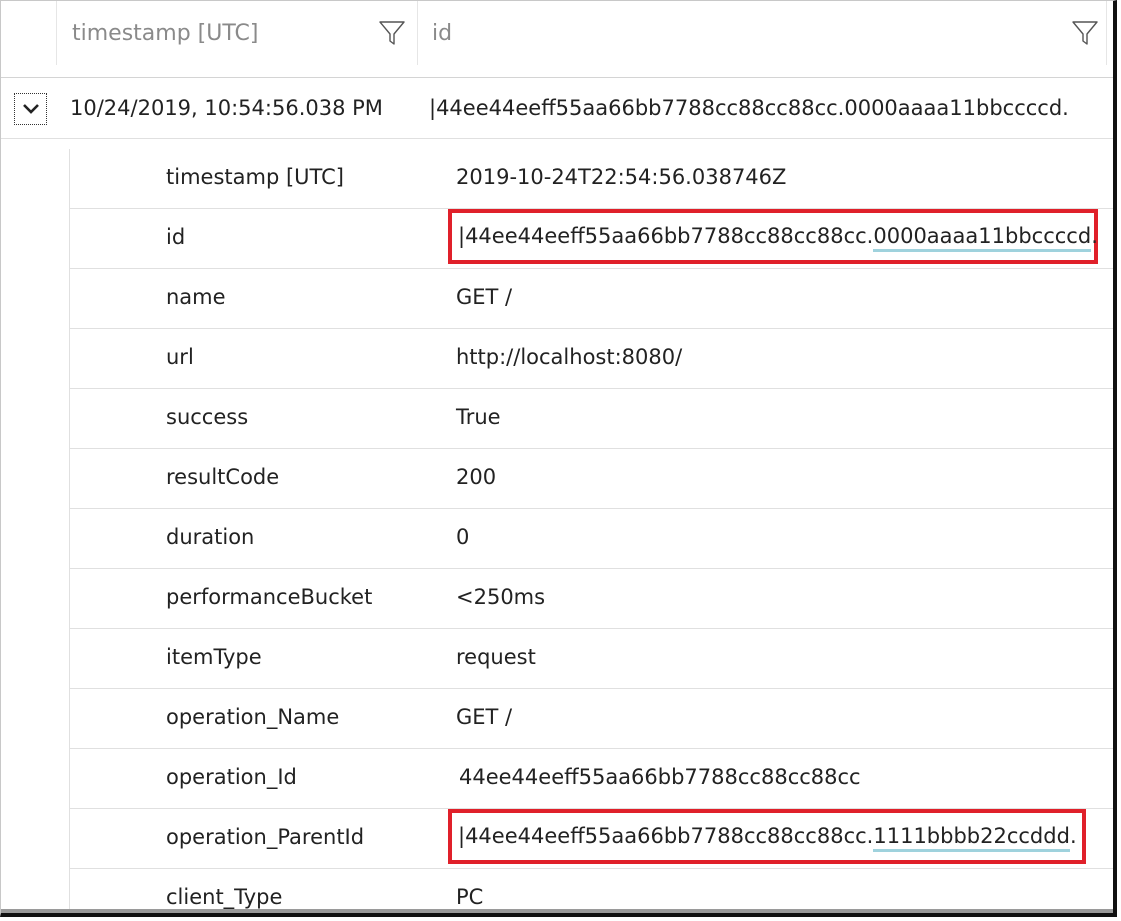 Image resolution: width=1121 pixels, height=921 pixels. I want to click on header-divider, so click(557, 77).